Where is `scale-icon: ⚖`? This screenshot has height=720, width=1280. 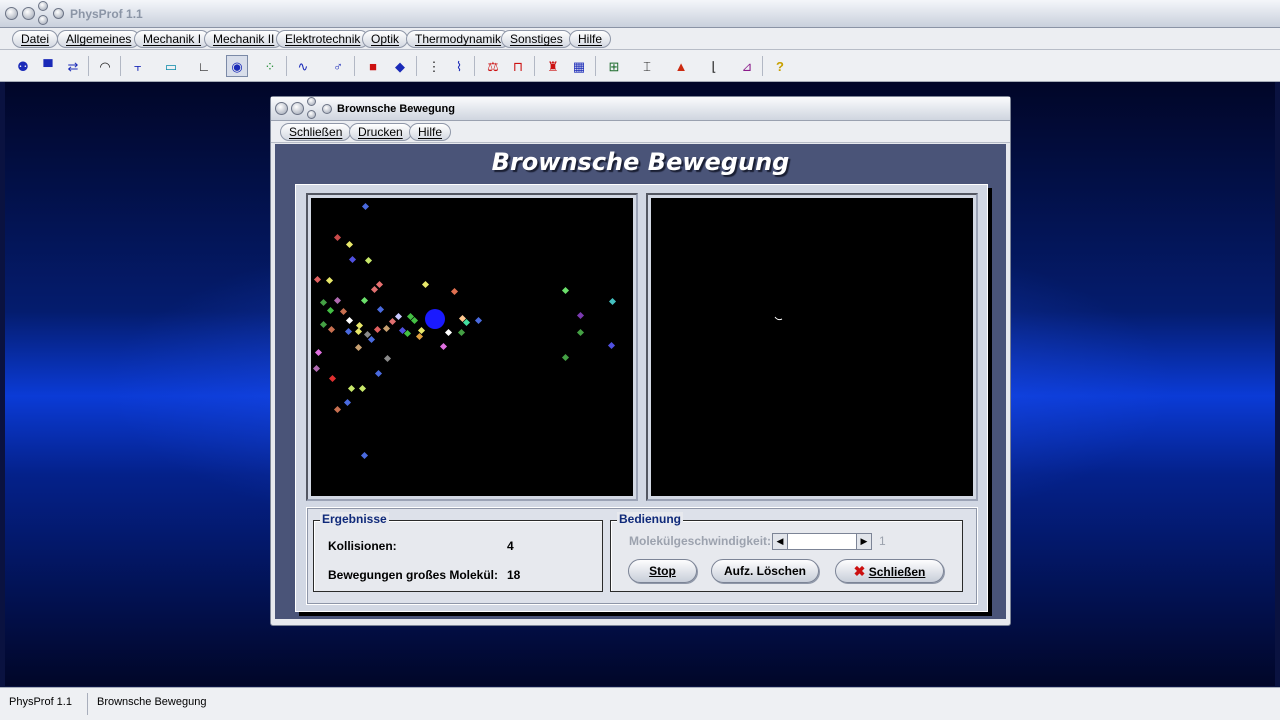
scale-icon: ⚖ is located at coordinates (493, 66).